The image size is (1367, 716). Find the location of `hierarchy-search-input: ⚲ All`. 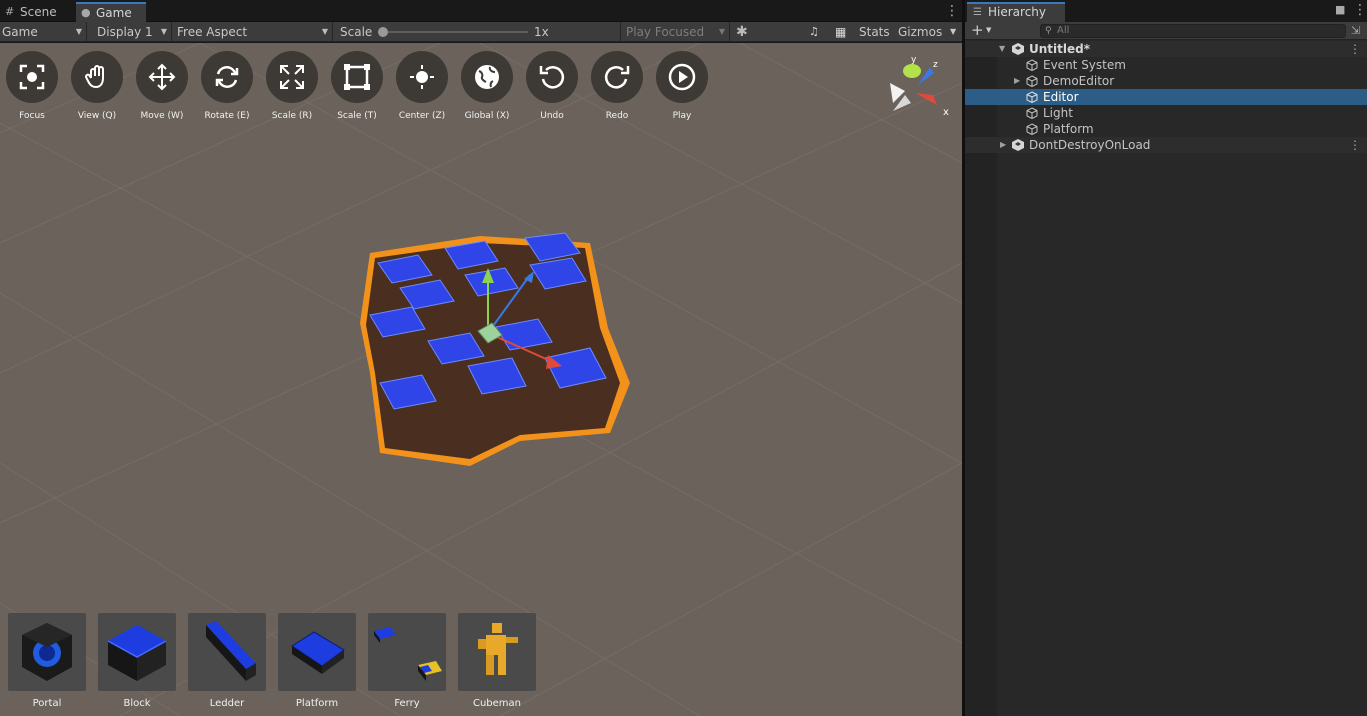

hierarchy-search-input: ⚲ All is located at coordinates (1193, 31).